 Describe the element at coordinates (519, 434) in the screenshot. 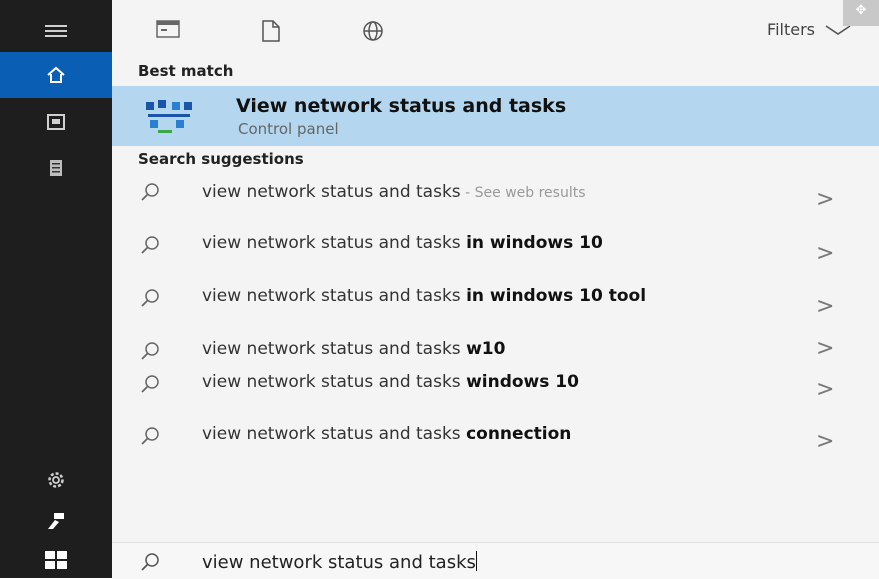

I see `suggestion-bold-text: connection` at that location.